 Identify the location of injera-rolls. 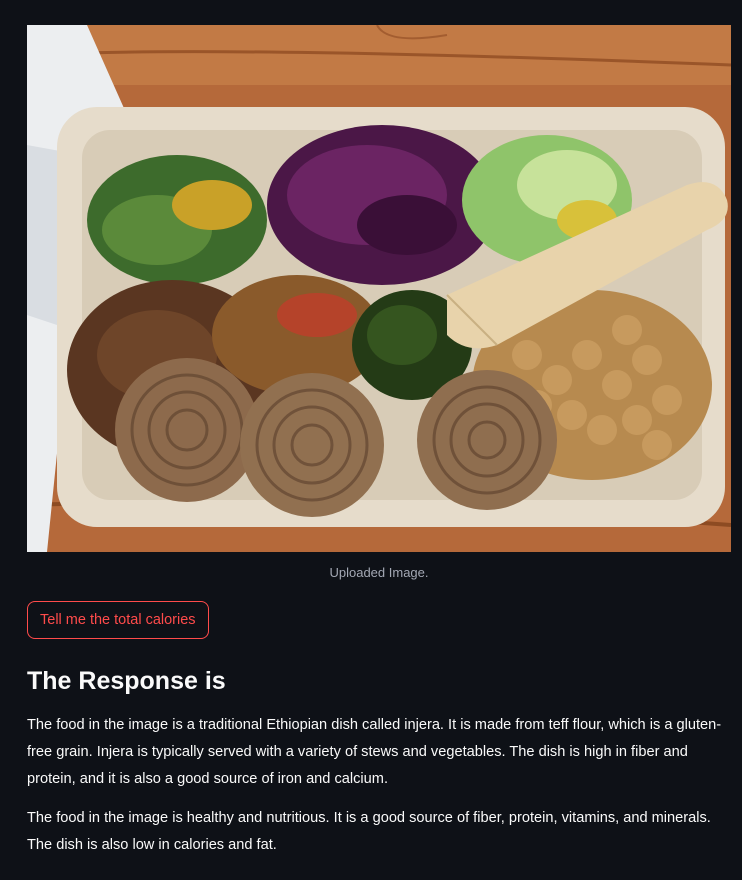
(336, 437).